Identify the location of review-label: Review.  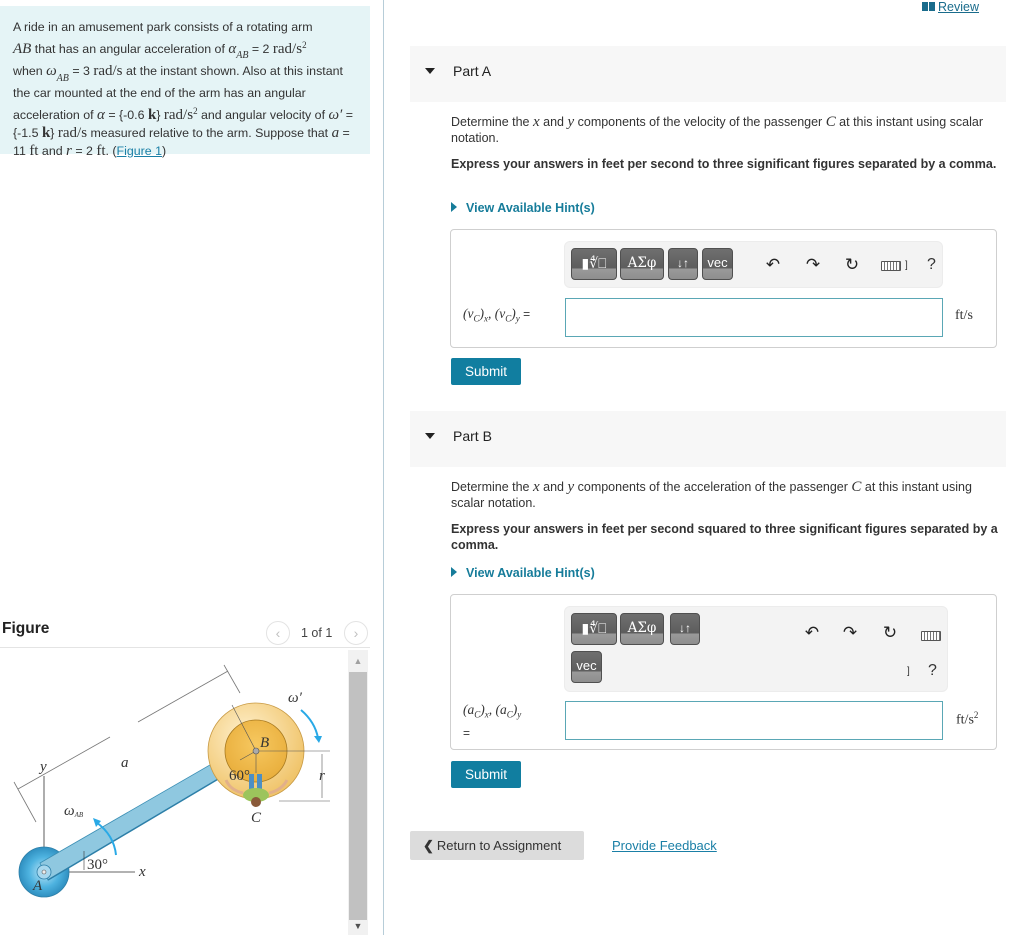
(958, 7).